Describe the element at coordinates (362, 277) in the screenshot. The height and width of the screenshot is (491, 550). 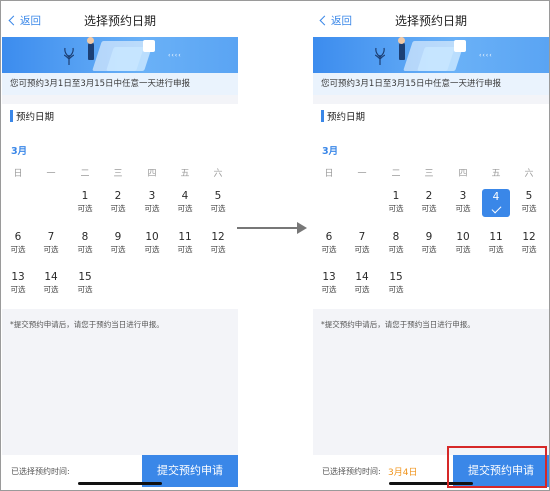
I see `day-number: 14` at that location.